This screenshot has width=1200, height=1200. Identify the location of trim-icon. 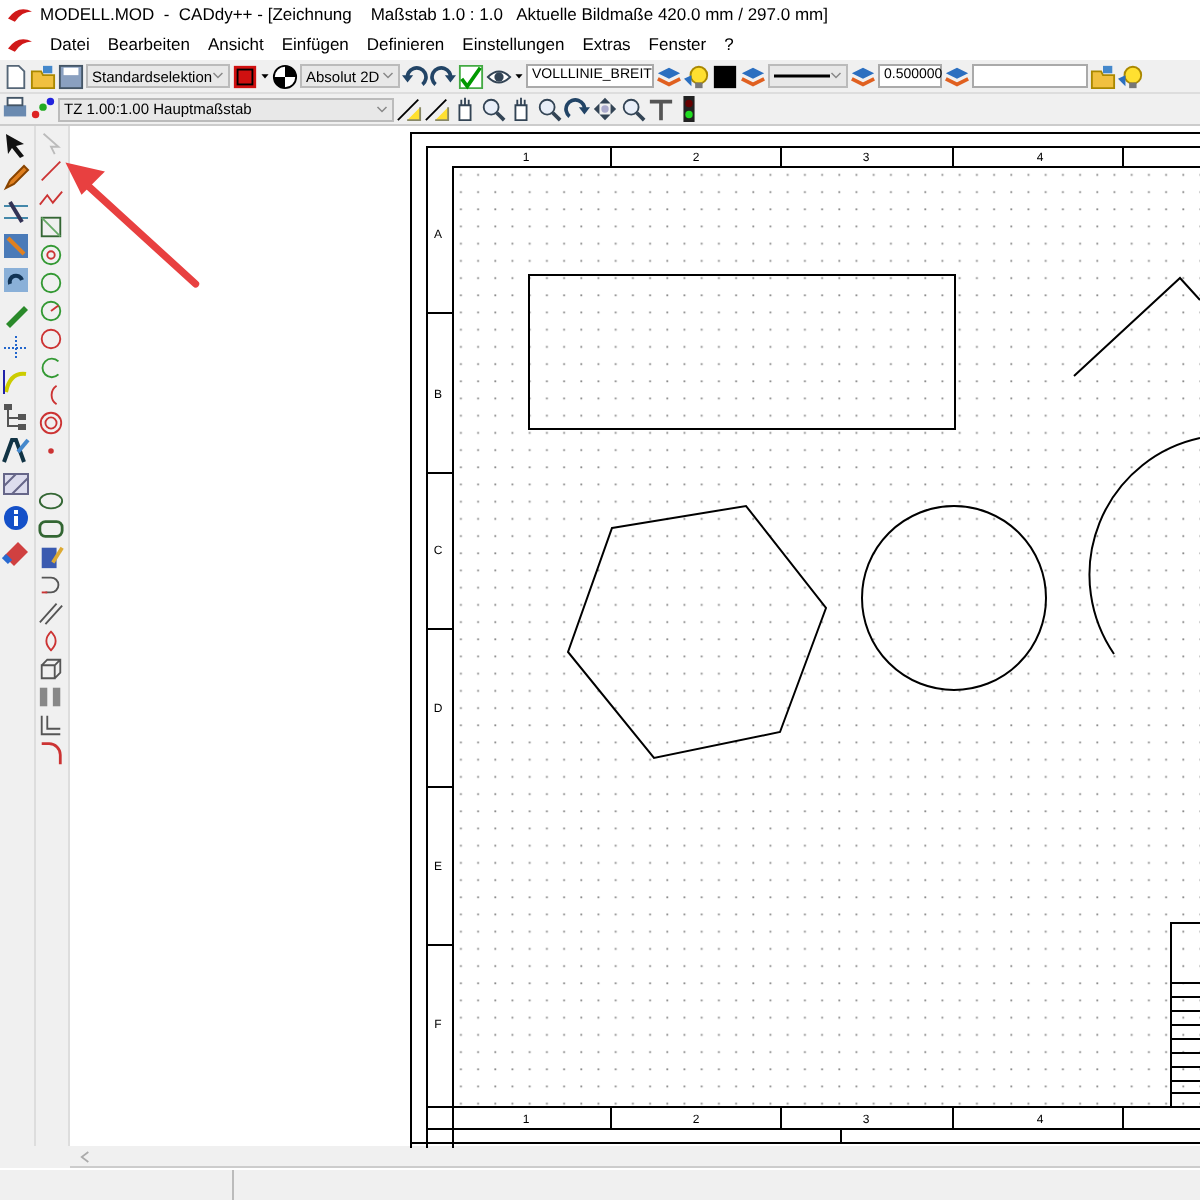
(16, 212).